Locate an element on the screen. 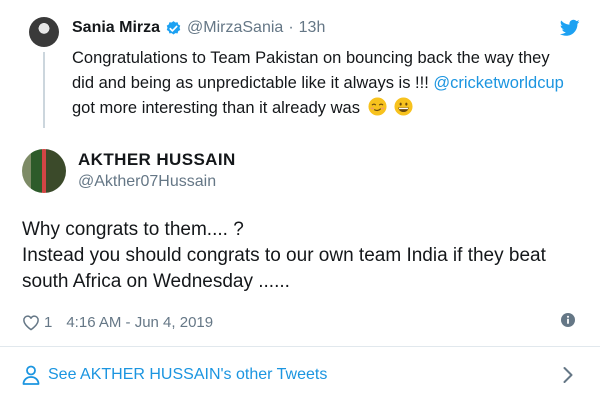 The height and width of the screenshot is (400, 600). quoted-author-name: Sania Mirza is located at coordinates (116, 28).